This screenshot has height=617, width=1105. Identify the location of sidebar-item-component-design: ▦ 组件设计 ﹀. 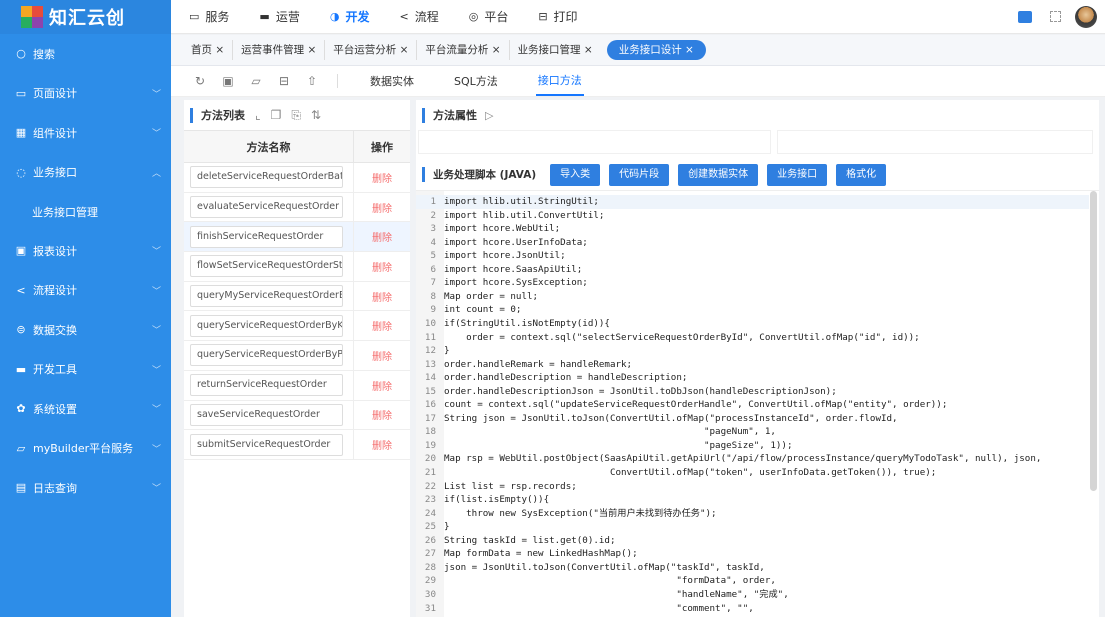
(85, 133).